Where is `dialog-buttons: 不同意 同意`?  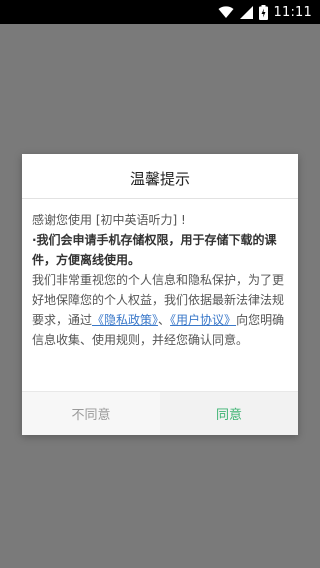
dialog-buttons: 不同意 同意 is located at coordinates (160, 413).